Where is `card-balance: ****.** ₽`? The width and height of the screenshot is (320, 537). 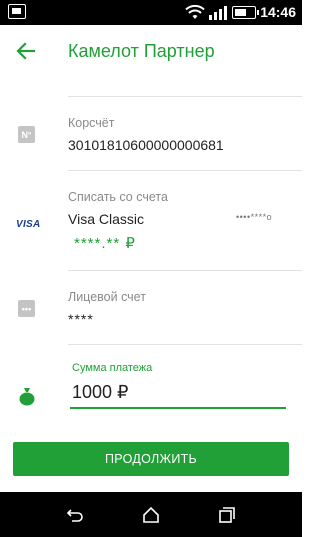 card-balance: ****.** ₽ is located at coordinates (105, 243).